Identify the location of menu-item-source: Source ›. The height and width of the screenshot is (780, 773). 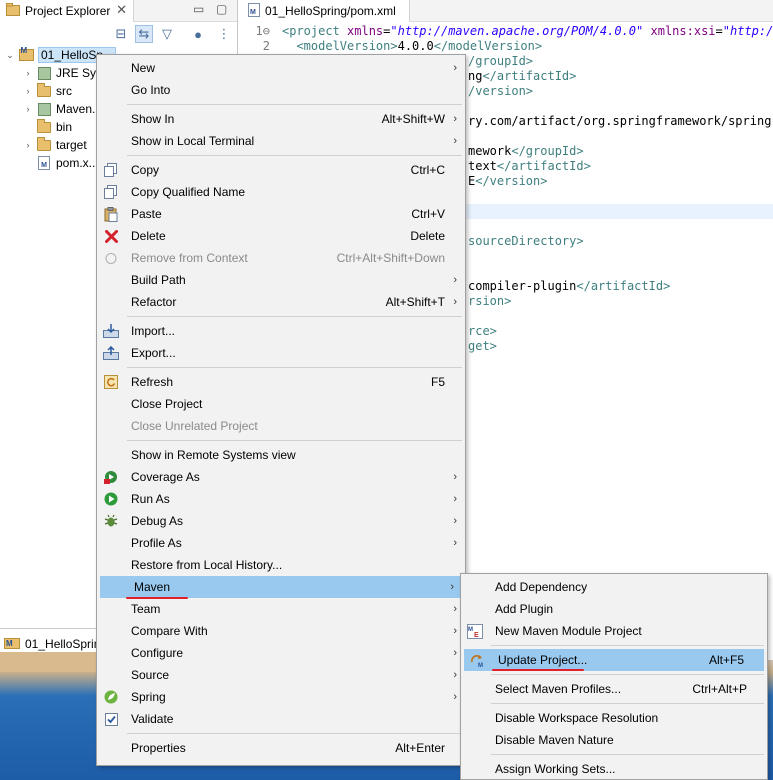
(281, 675).